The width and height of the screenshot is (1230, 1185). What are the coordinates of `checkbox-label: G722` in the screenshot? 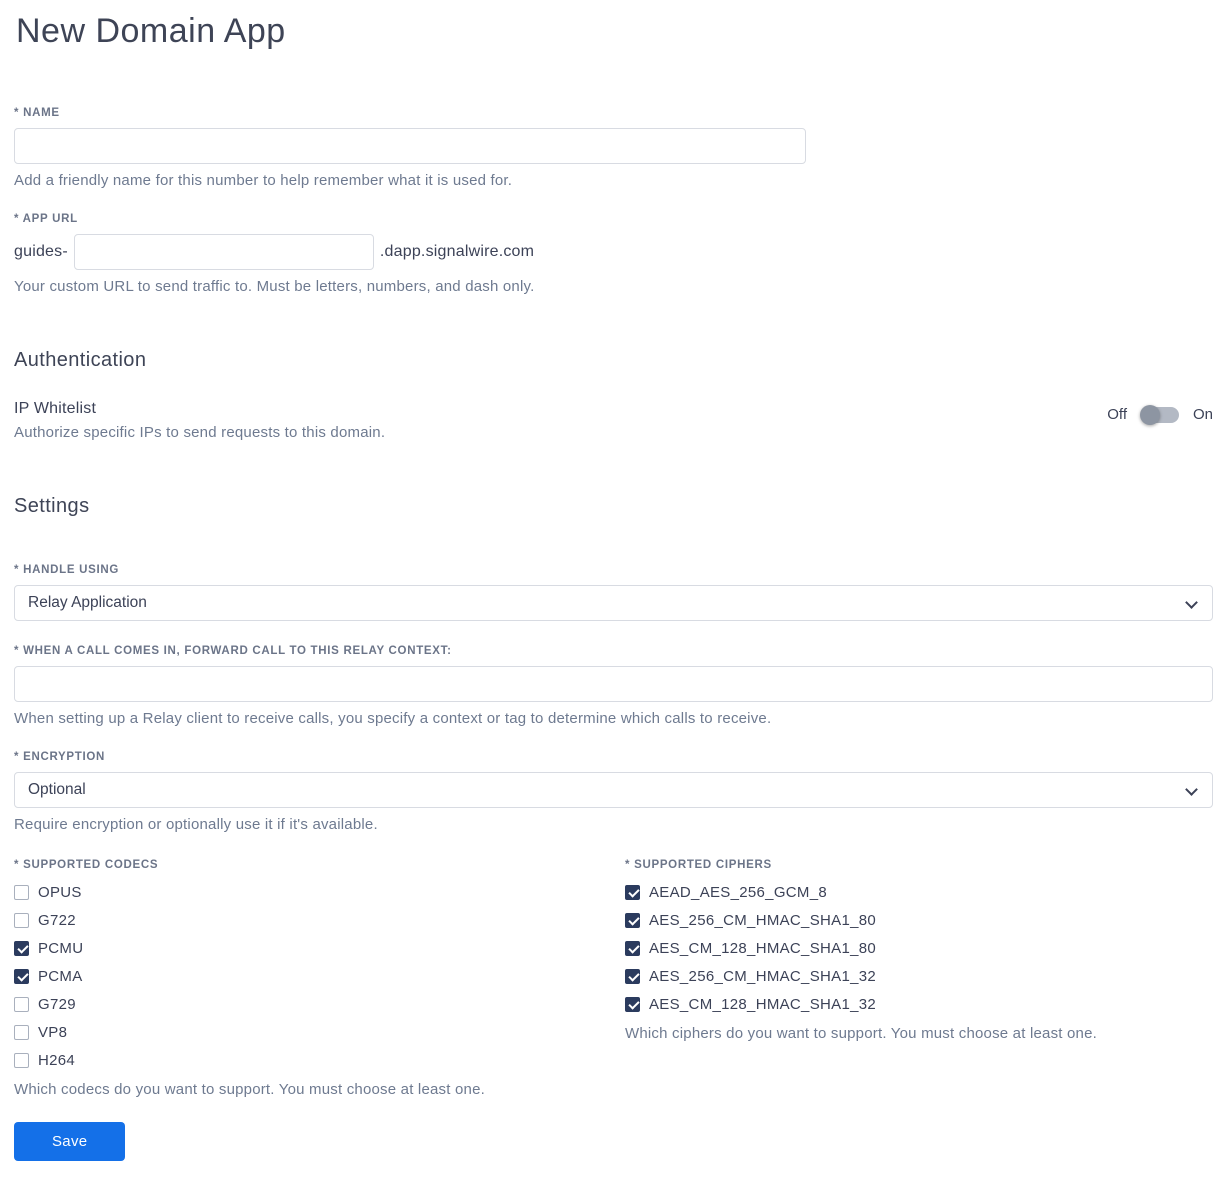 It's located at (57, 920).